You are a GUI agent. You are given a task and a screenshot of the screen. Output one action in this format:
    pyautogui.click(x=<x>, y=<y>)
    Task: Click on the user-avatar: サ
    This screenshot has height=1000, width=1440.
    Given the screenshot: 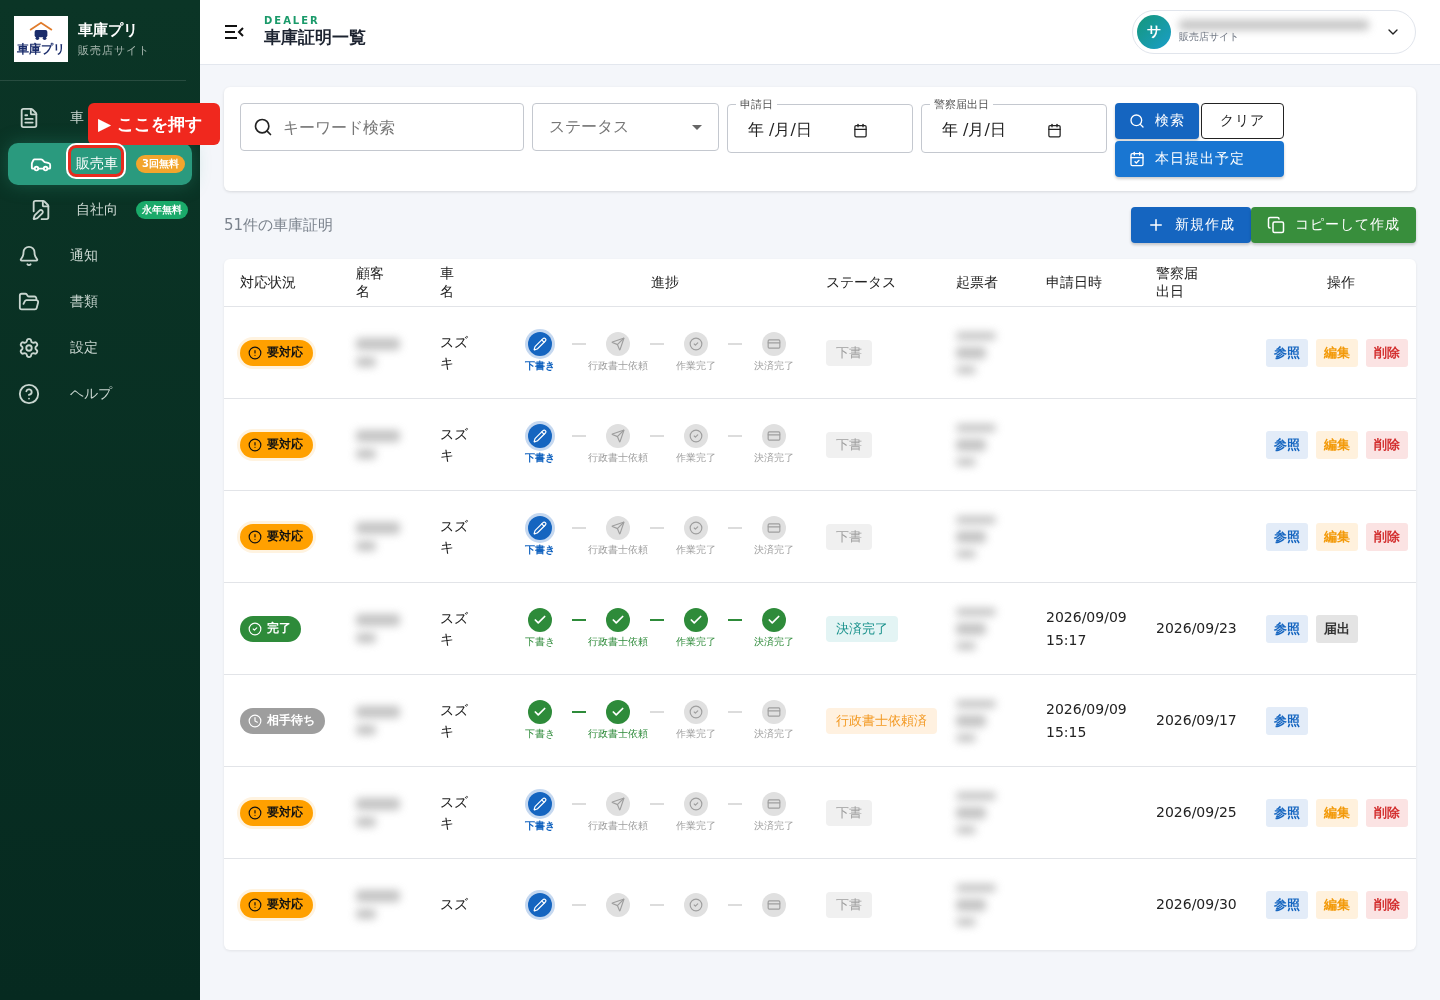 What is the action you would take?
    pyautogui.click(x=1154, y=32)
    